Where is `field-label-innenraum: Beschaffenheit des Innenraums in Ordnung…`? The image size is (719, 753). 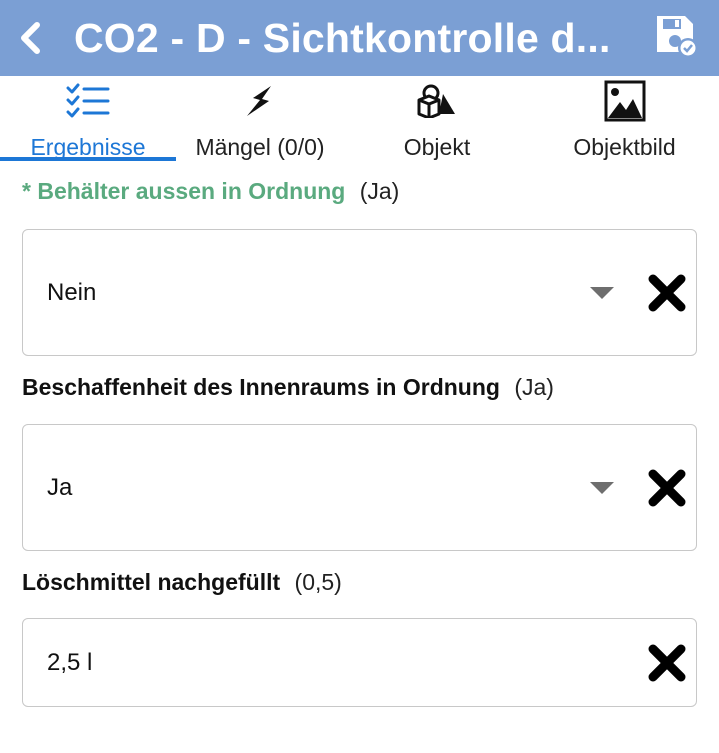 field-label-innenraum: Beschaffenheit des Innenraums in Ordnung… is located at coordinates (288, 387).